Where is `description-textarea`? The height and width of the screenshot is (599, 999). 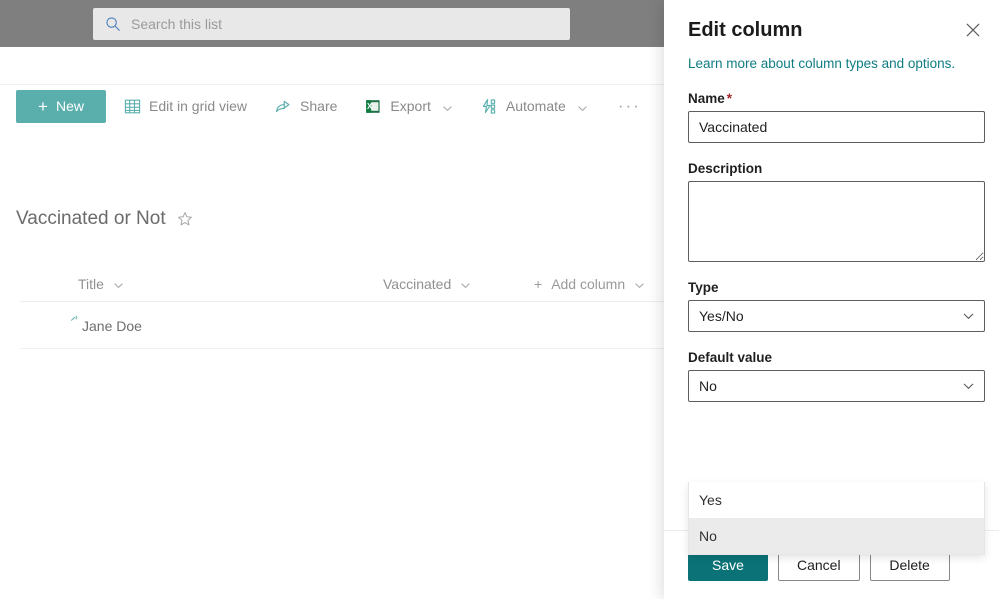 description-textarea is located at coordinates (836, 221).